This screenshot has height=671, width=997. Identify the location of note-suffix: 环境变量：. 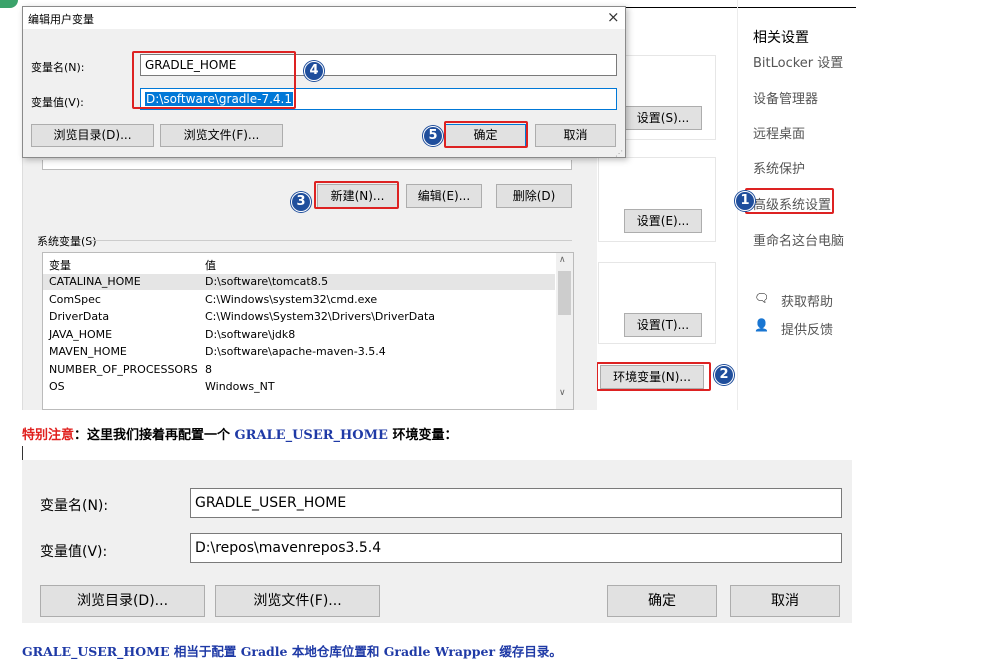
(422, 435).